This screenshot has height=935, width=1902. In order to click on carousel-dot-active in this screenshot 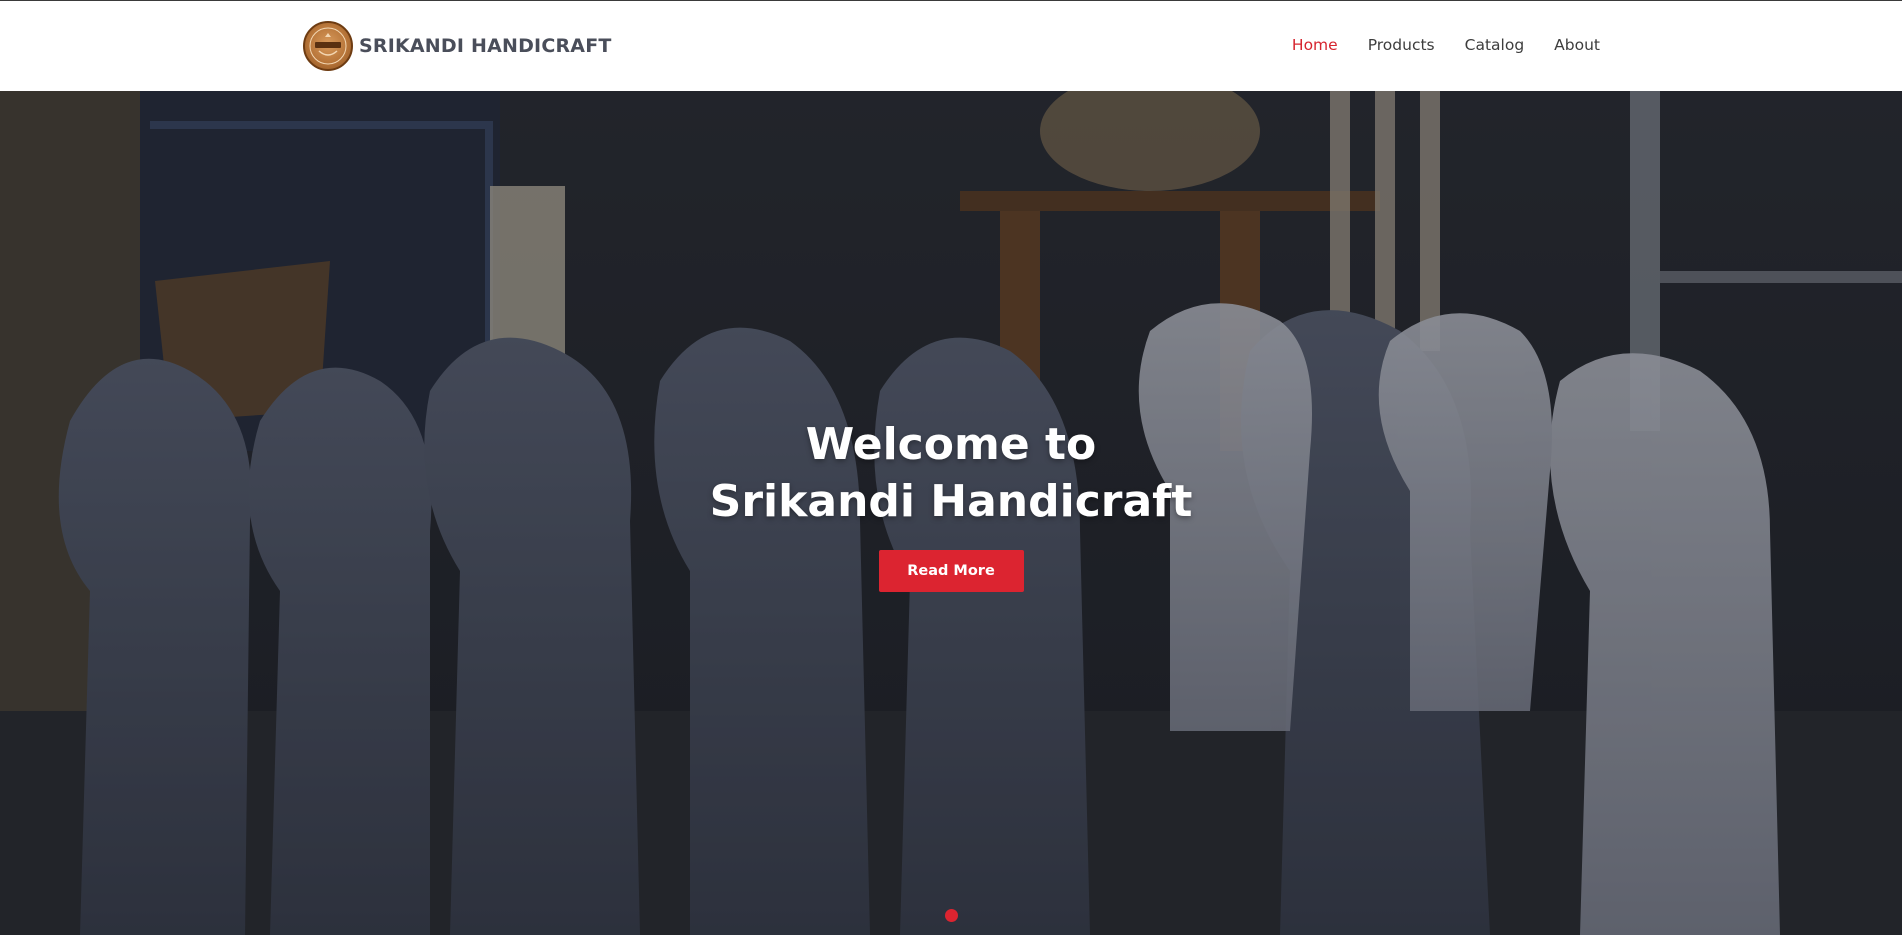, I will do `click(951, 915)`.